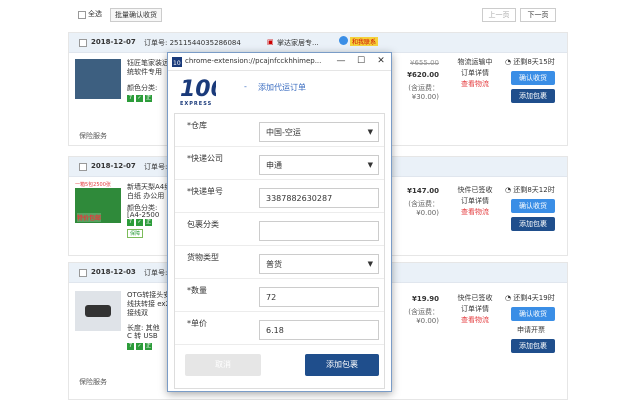 The image size is (640, 400). What do you see at coordinates (539, 330) in the screenshot?
I see `invoice-link: 申请开票` at bounding box center [539, 330].